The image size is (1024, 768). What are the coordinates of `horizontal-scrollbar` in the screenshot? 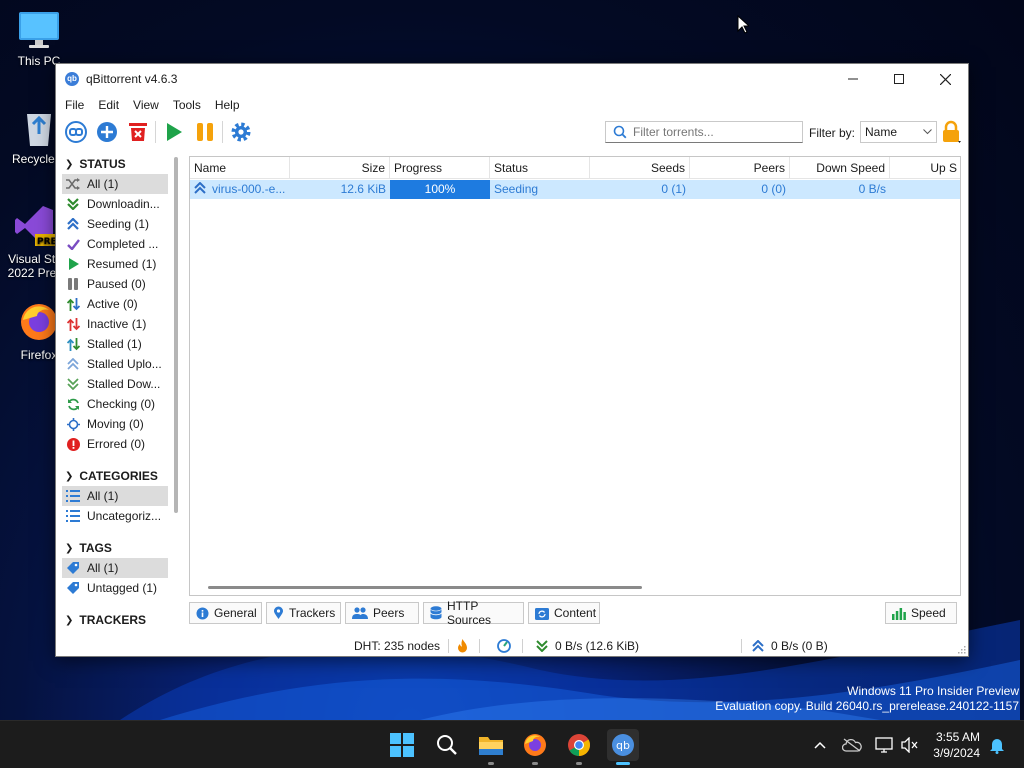 It's located at (425, 587).